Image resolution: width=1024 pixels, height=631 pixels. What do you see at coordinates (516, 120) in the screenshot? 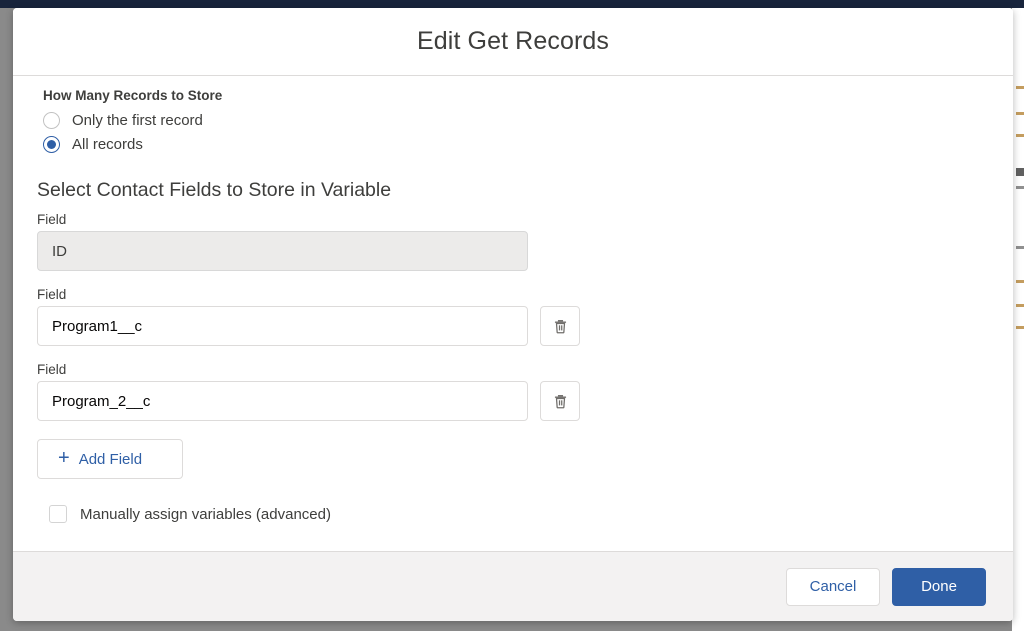
I see `radio-option-only-first-record: Only the first record` at bounding box center [516, 120].